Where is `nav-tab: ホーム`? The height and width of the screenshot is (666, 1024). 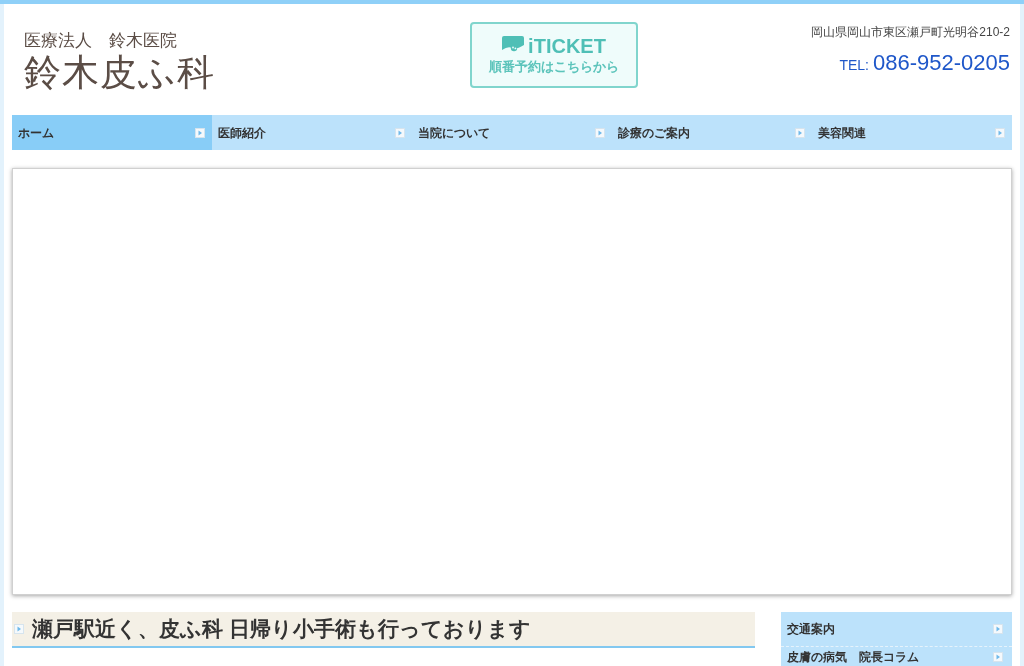
nav-tab: ホーム is located at coordinates (112, 132).